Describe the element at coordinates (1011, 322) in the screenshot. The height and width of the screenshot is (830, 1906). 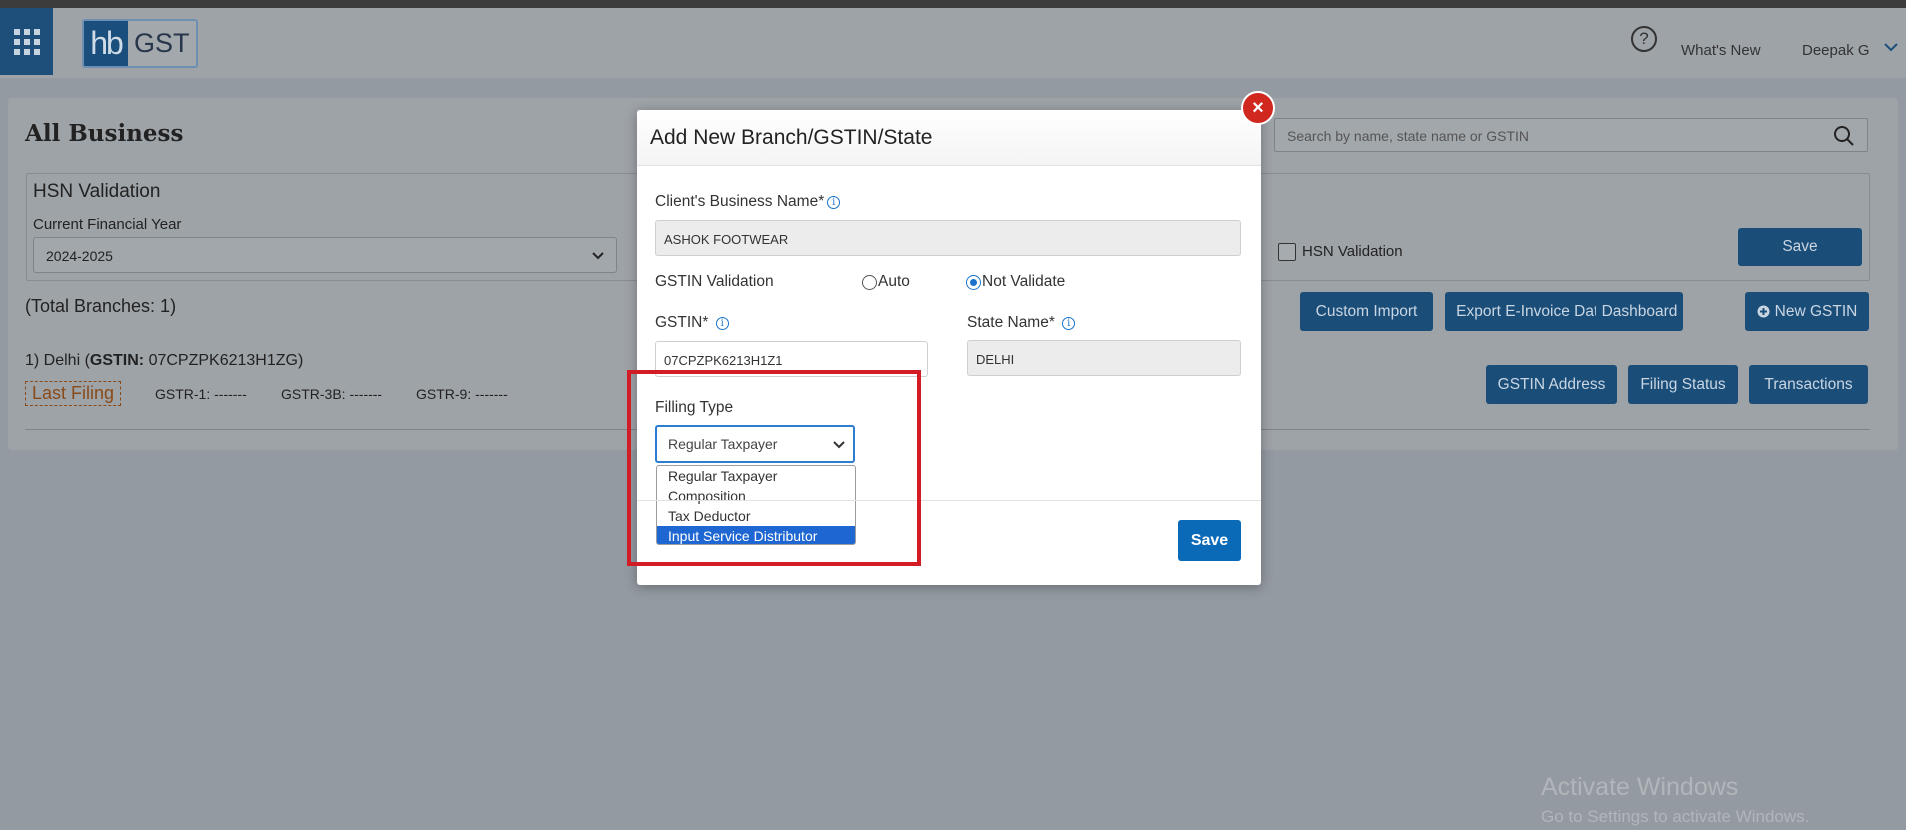
I see `state-name-label-text: State Name*` at that location.